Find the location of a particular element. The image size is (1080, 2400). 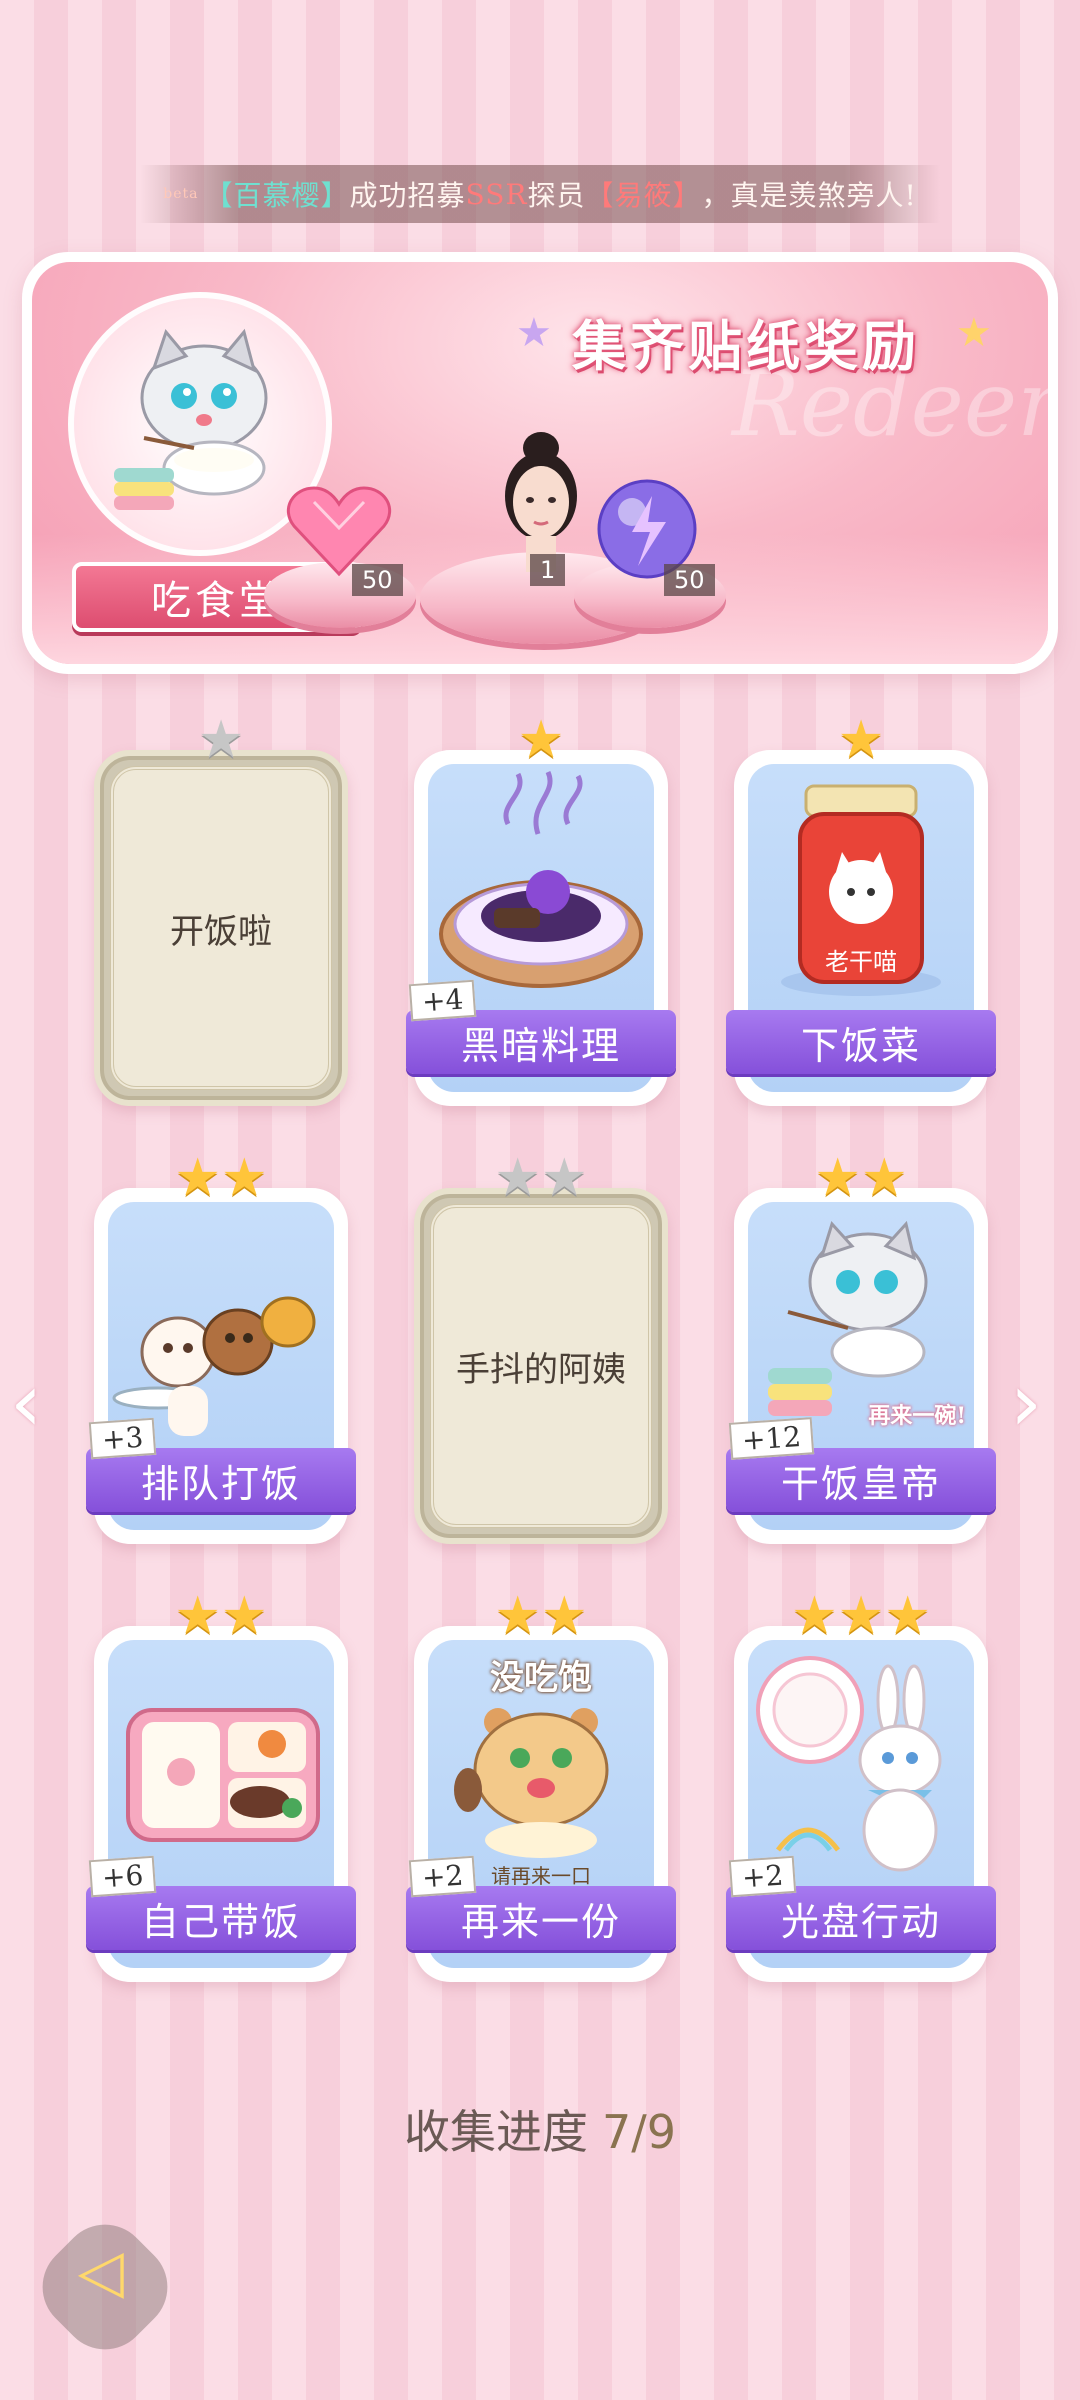

card-name-bar: 黑暗料理 is located at coordinates (541, 1042).